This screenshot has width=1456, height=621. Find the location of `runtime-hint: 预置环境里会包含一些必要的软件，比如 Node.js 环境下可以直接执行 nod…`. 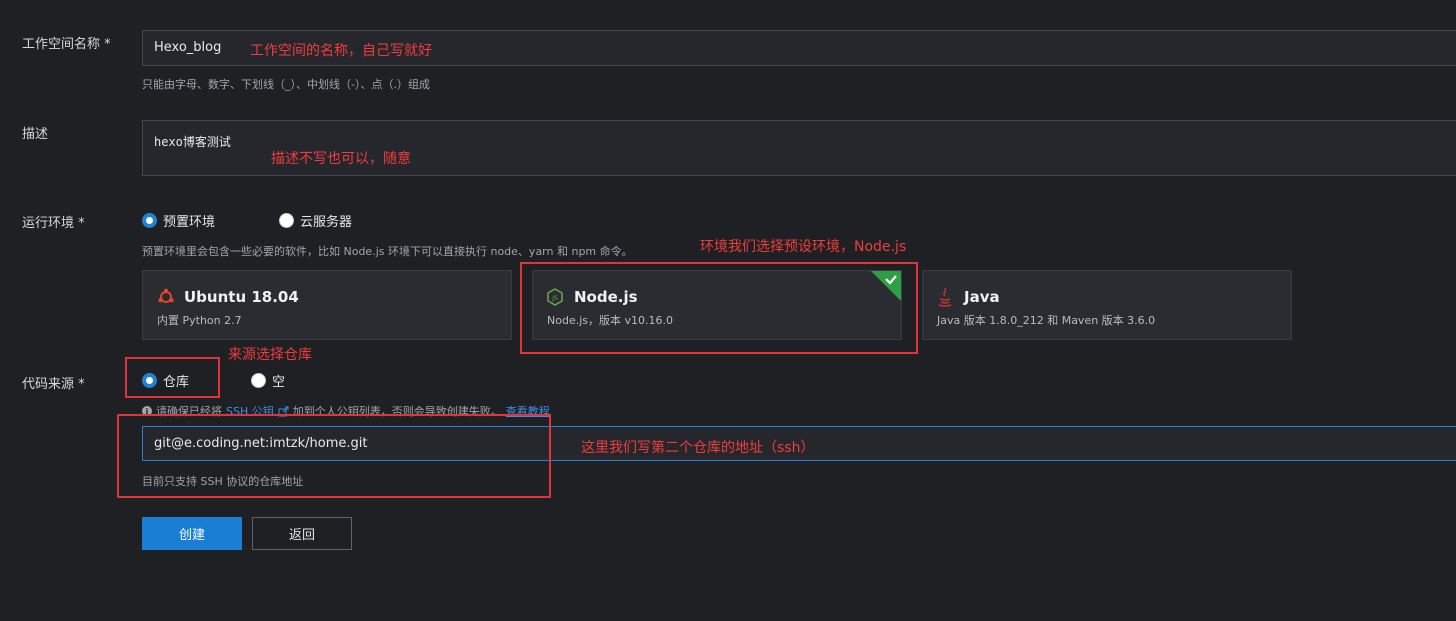

runtime-hint: 预置环境里会包含一些必要的软件，比如 Node.js 环境下可以直接执行 nod… is located at coordinates (387, 251).